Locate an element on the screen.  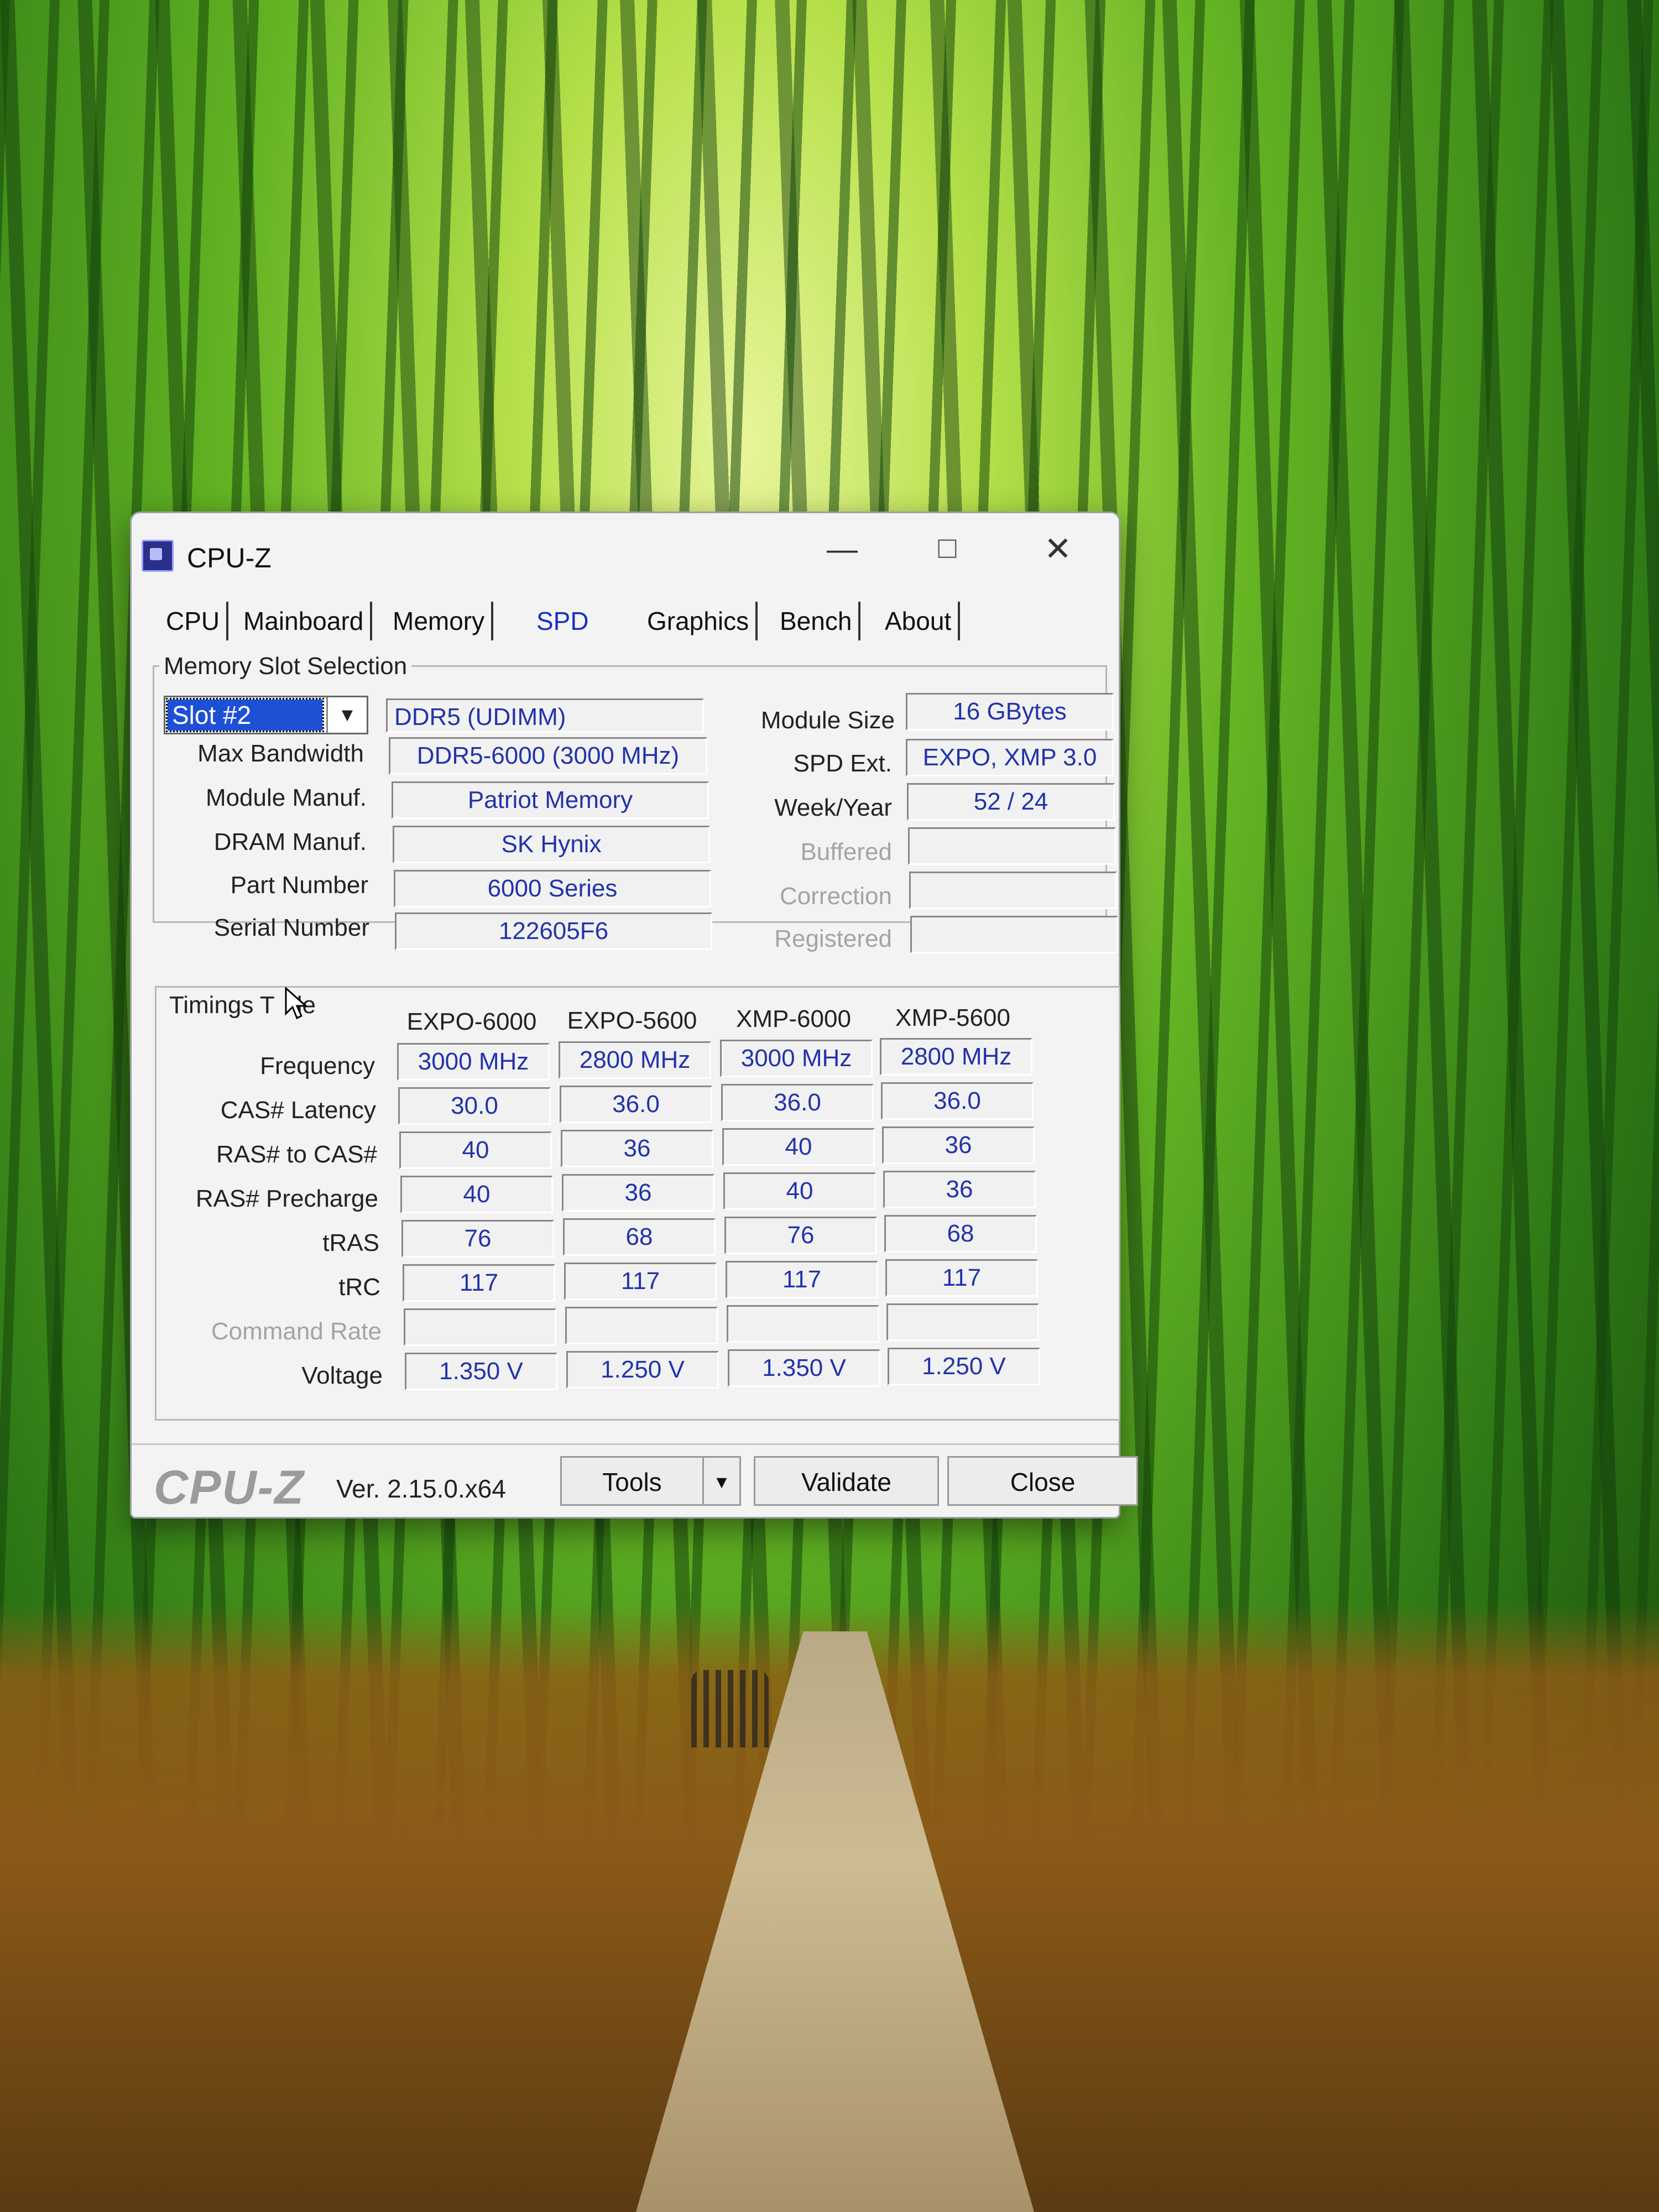
correction-value is located at coordinates (1013, 891).